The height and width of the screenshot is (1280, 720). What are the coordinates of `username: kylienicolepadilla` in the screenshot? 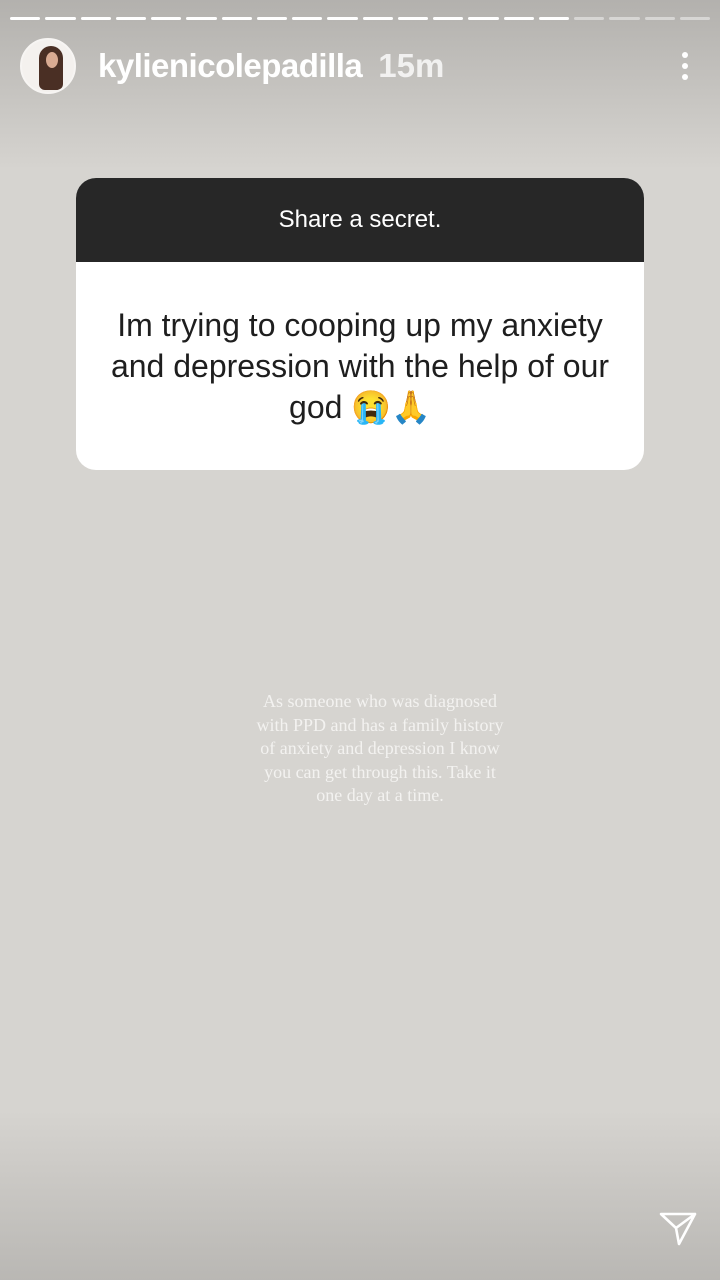 It's located at (230, 66).